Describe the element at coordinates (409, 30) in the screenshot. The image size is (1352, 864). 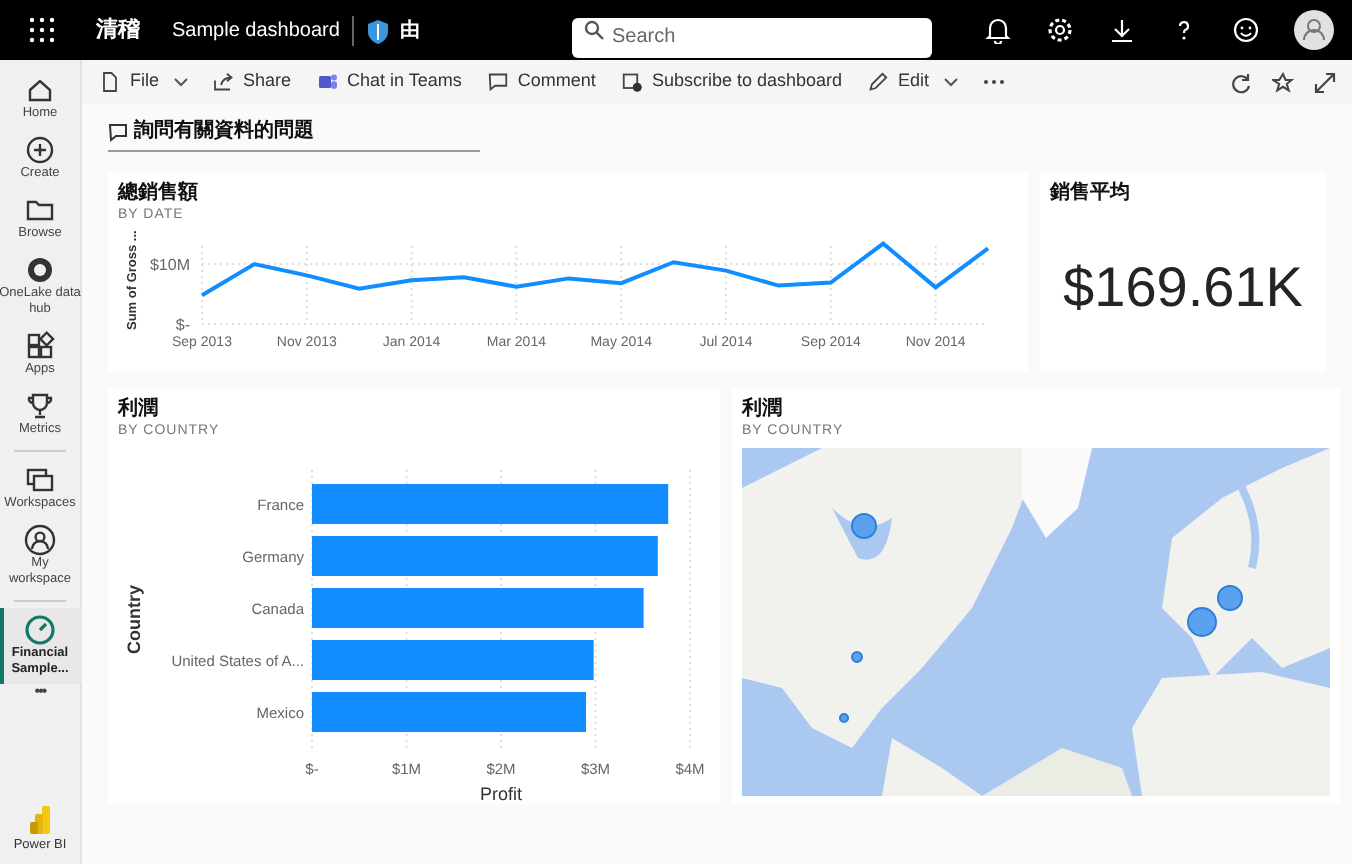
I see `sensitivity-label: 由` at that location.